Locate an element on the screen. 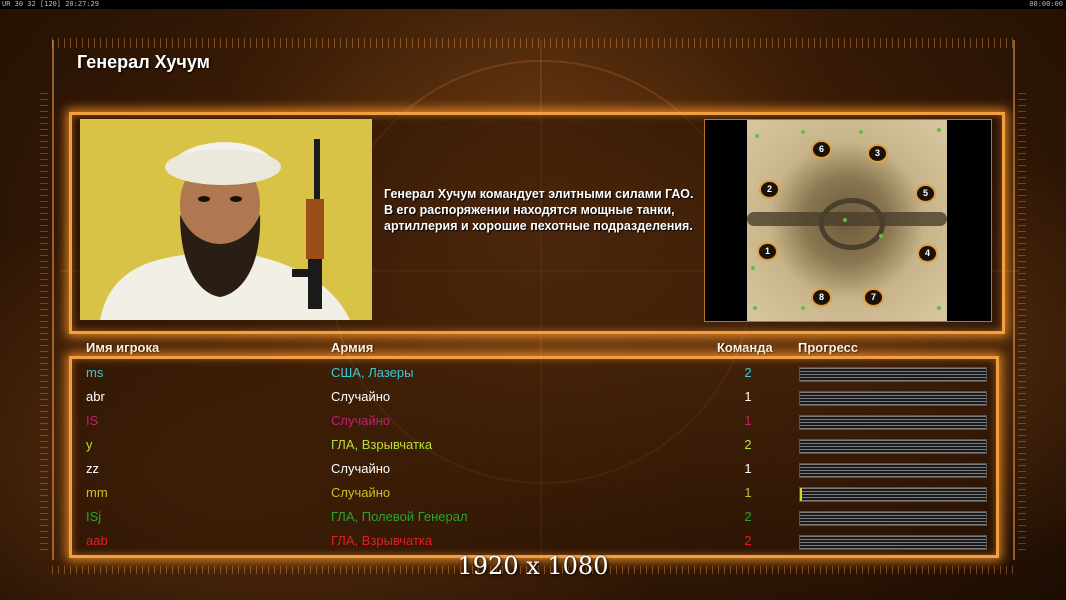 The image size is (1066, 600). player-name: ISj is located at coordinates (94, 516).